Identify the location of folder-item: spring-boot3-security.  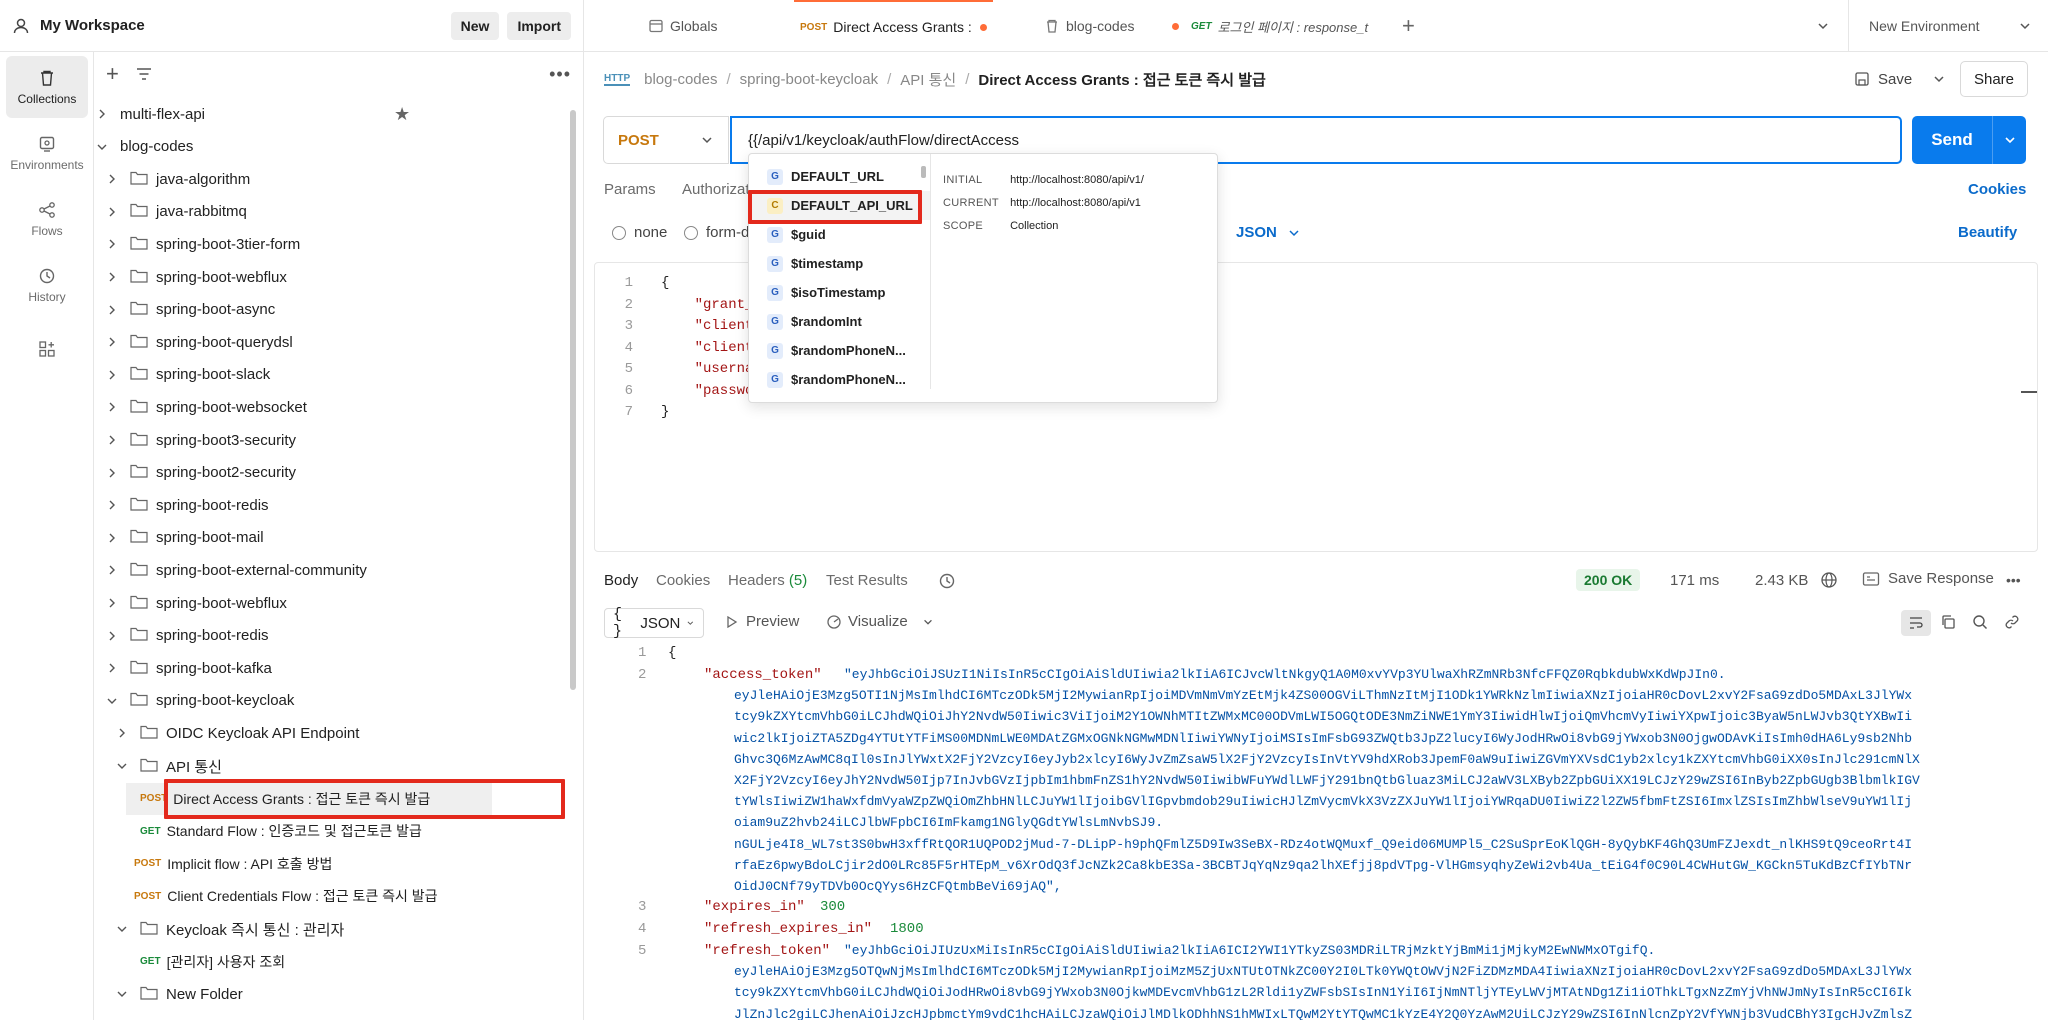
(334, 440).